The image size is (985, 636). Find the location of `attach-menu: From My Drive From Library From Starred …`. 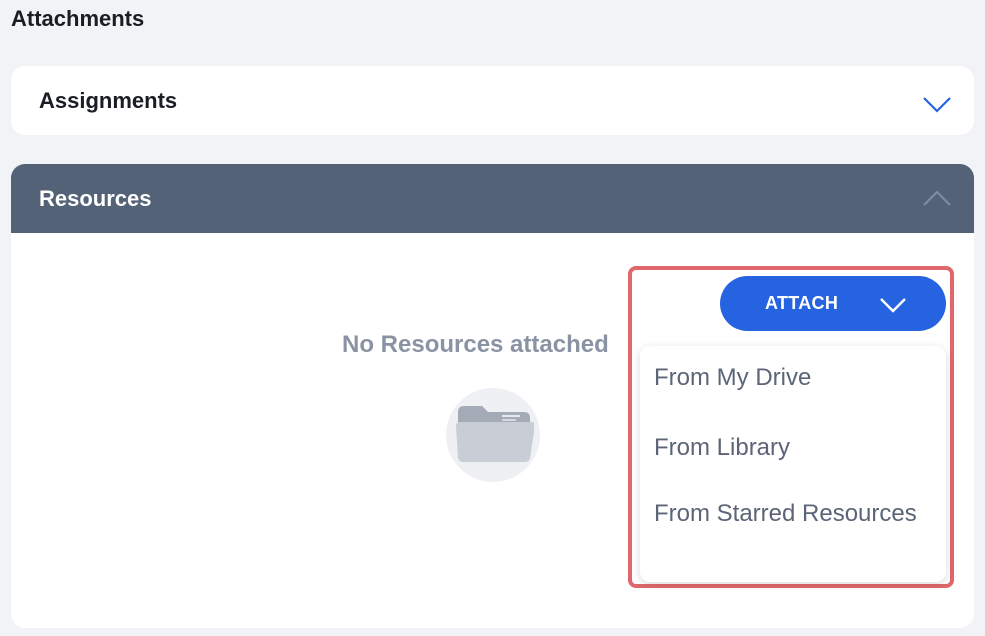

attach-menu: From My Drive From Library From Starred … is located at coordinates (793, 464).